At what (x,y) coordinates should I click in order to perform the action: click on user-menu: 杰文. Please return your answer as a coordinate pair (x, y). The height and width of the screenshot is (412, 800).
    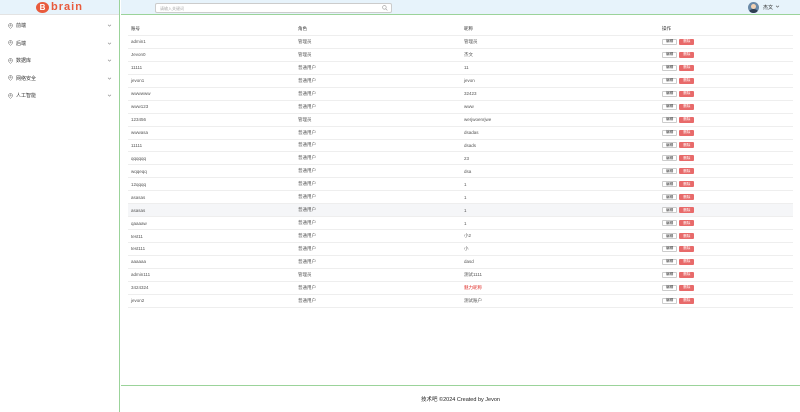
    Looking at the image, I should click on (763, 7).